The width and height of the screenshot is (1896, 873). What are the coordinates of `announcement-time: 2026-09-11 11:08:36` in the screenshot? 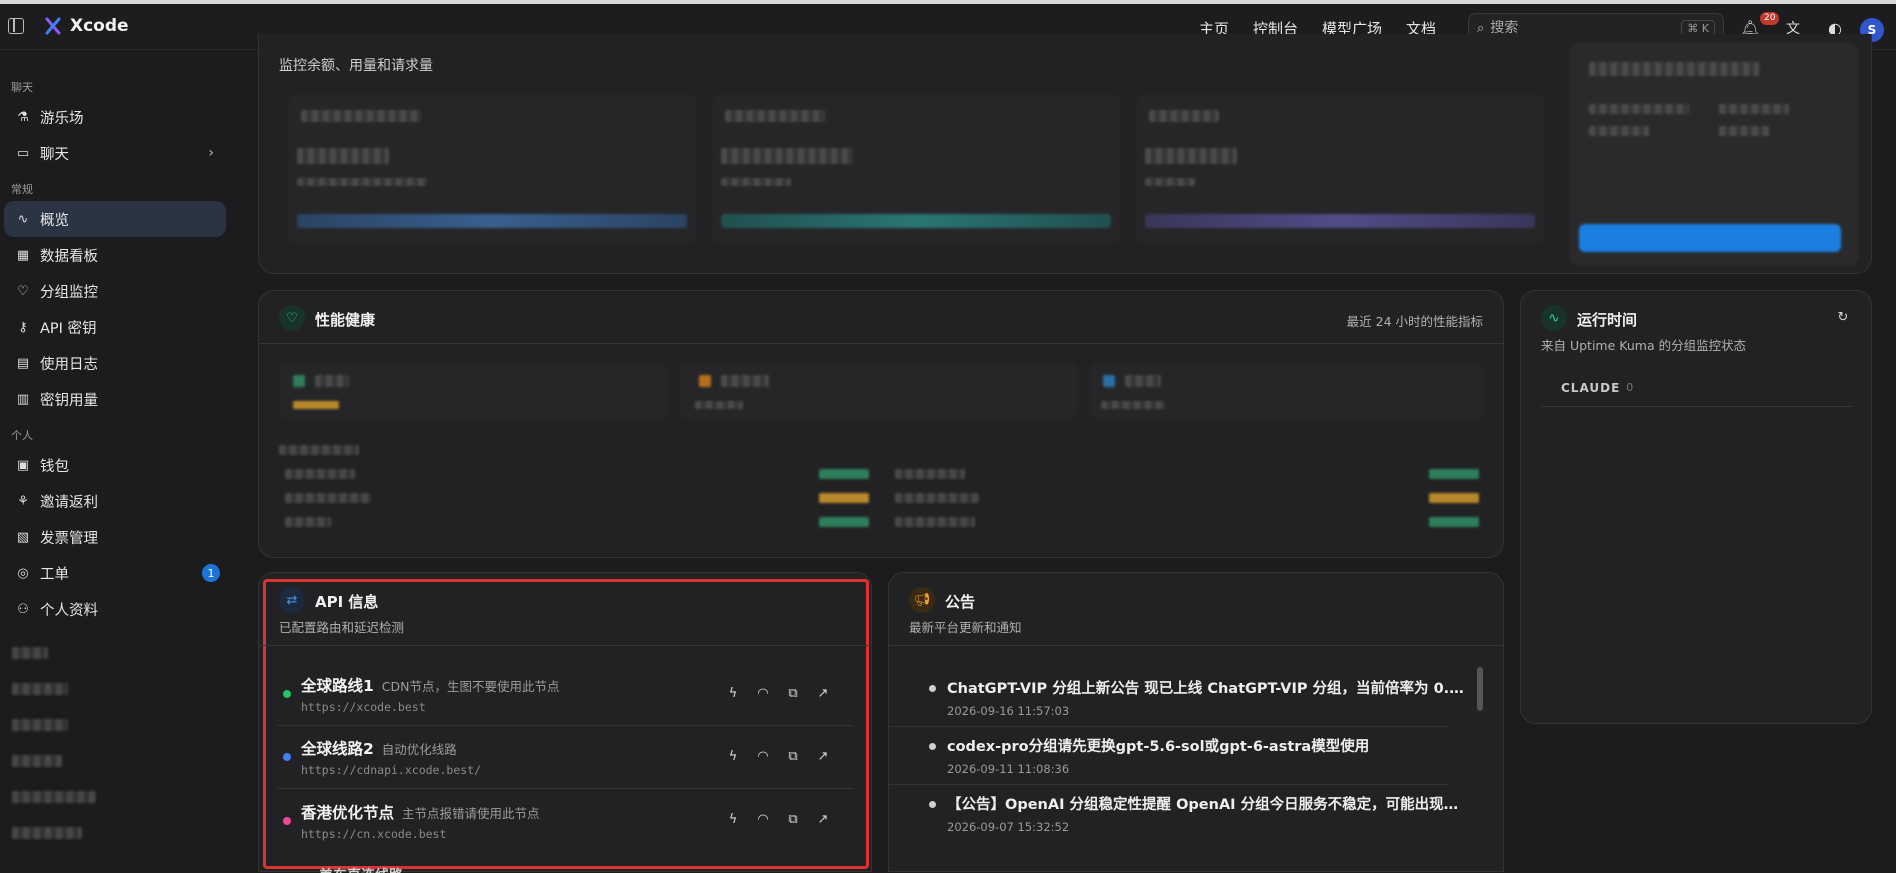 It's located at (1008, 769).